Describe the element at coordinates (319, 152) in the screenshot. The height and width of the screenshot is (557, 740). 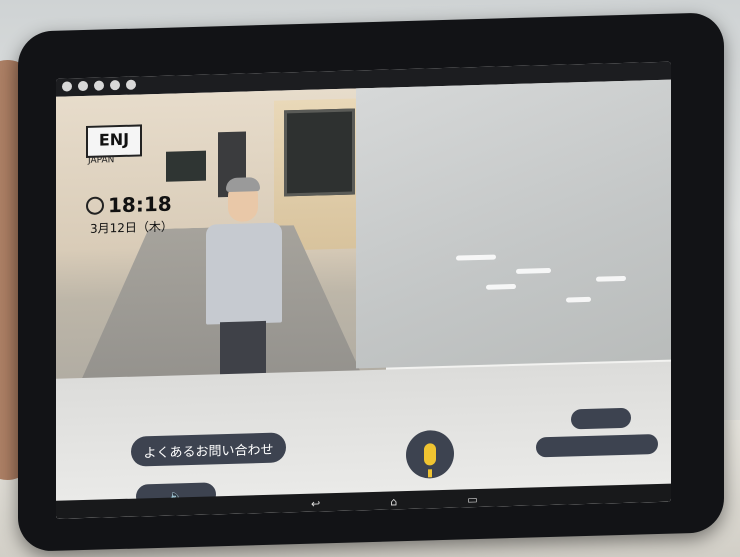
I see `corridor-window` at that location.